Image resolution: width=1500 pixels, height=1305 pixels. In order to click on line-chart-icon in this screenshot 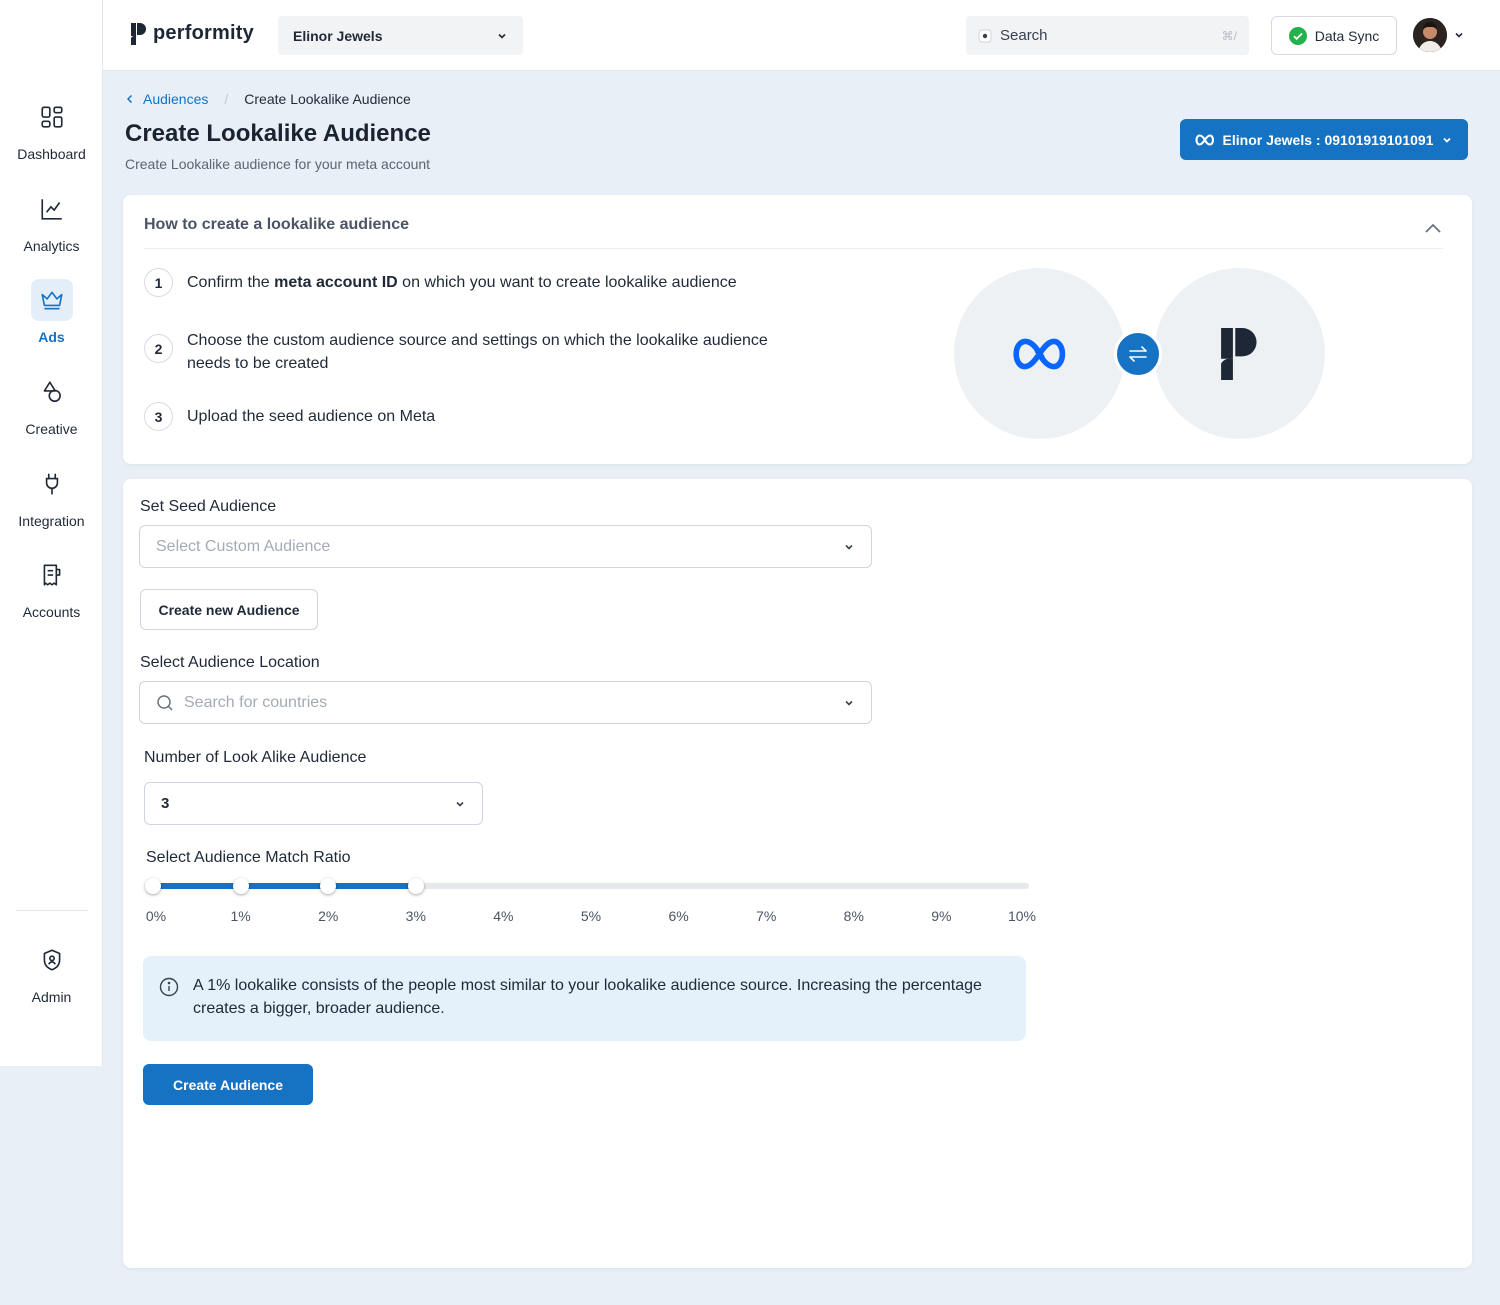, I will do `click(52, 209)`.